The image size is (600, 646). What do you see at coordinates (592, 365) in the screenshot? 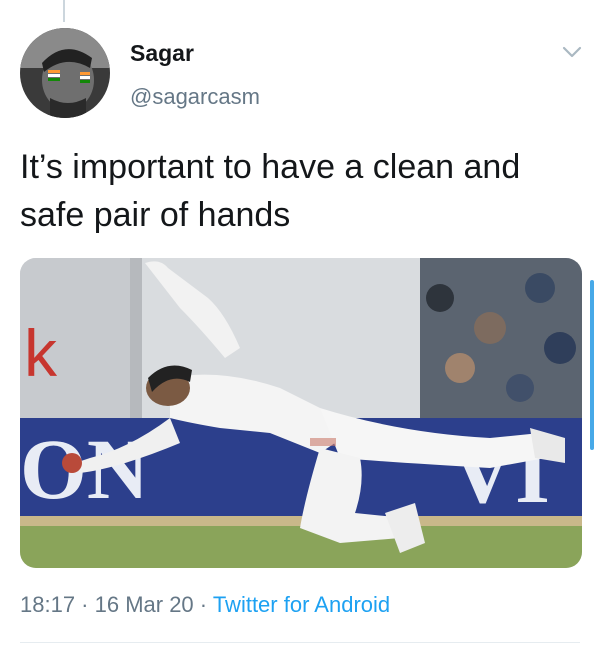
I see `scrollbar` at bounding box center [592, 365].